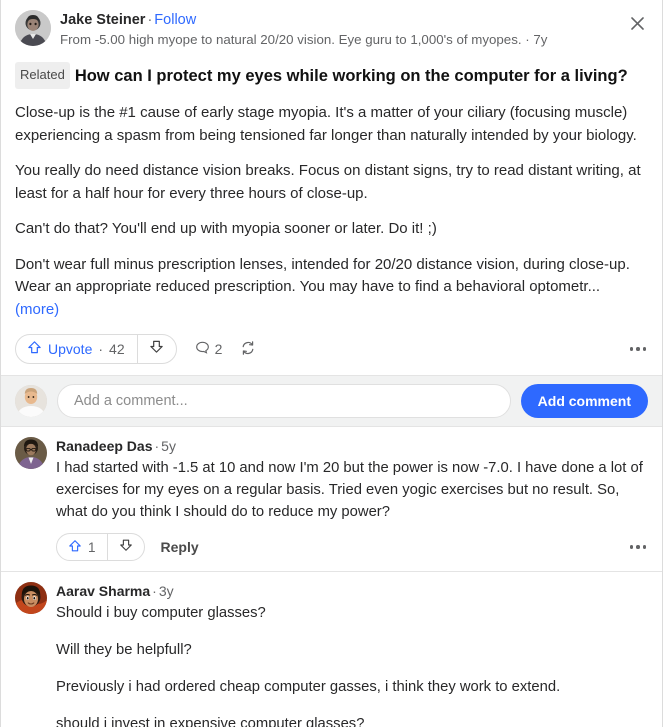  I want to click on close-icon-graphic, so click(637, 23).